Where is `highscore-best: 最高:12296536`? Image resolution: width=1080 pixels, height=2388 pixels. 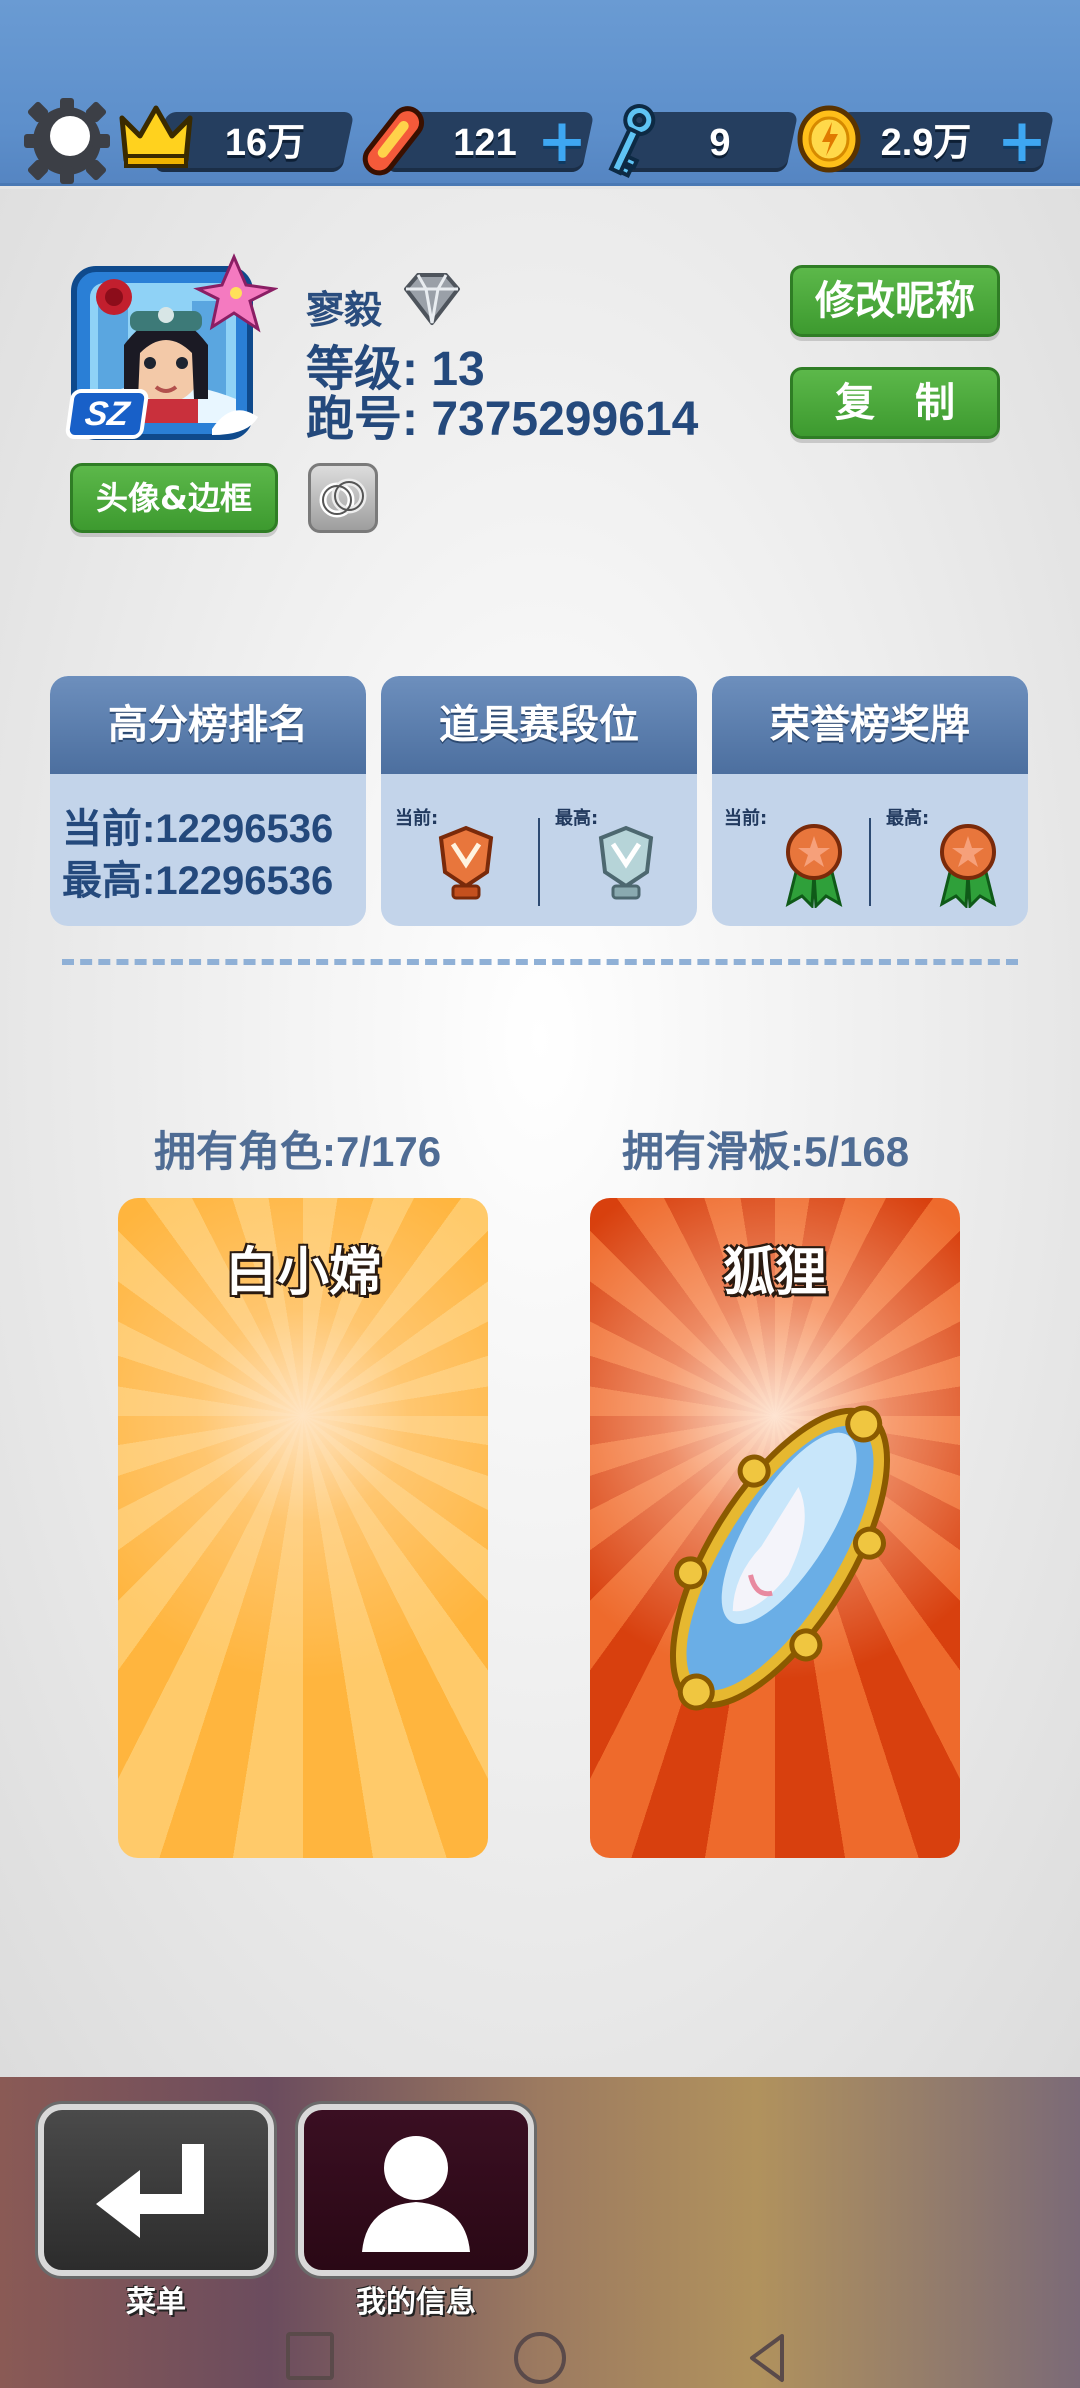
highscore-best: 最高:12296536 is located at coordinates (198, 881).